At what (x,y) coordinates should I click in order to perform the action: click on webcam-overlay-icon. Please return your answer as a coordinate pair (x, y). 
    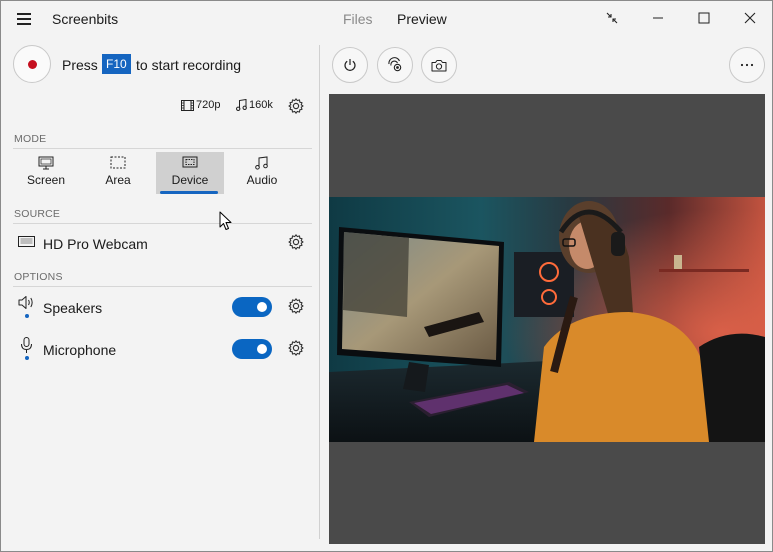
    Looking at the image, I should click on (395, 64).